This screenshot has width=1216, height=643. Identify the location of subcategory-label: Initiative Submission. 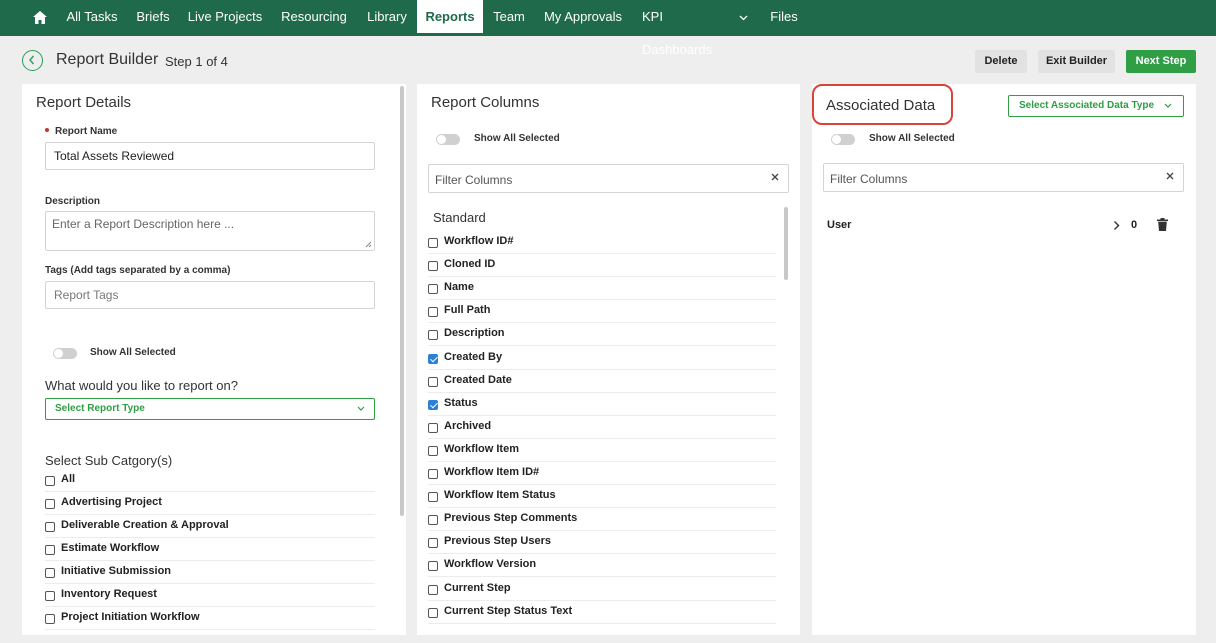
(116, 571).